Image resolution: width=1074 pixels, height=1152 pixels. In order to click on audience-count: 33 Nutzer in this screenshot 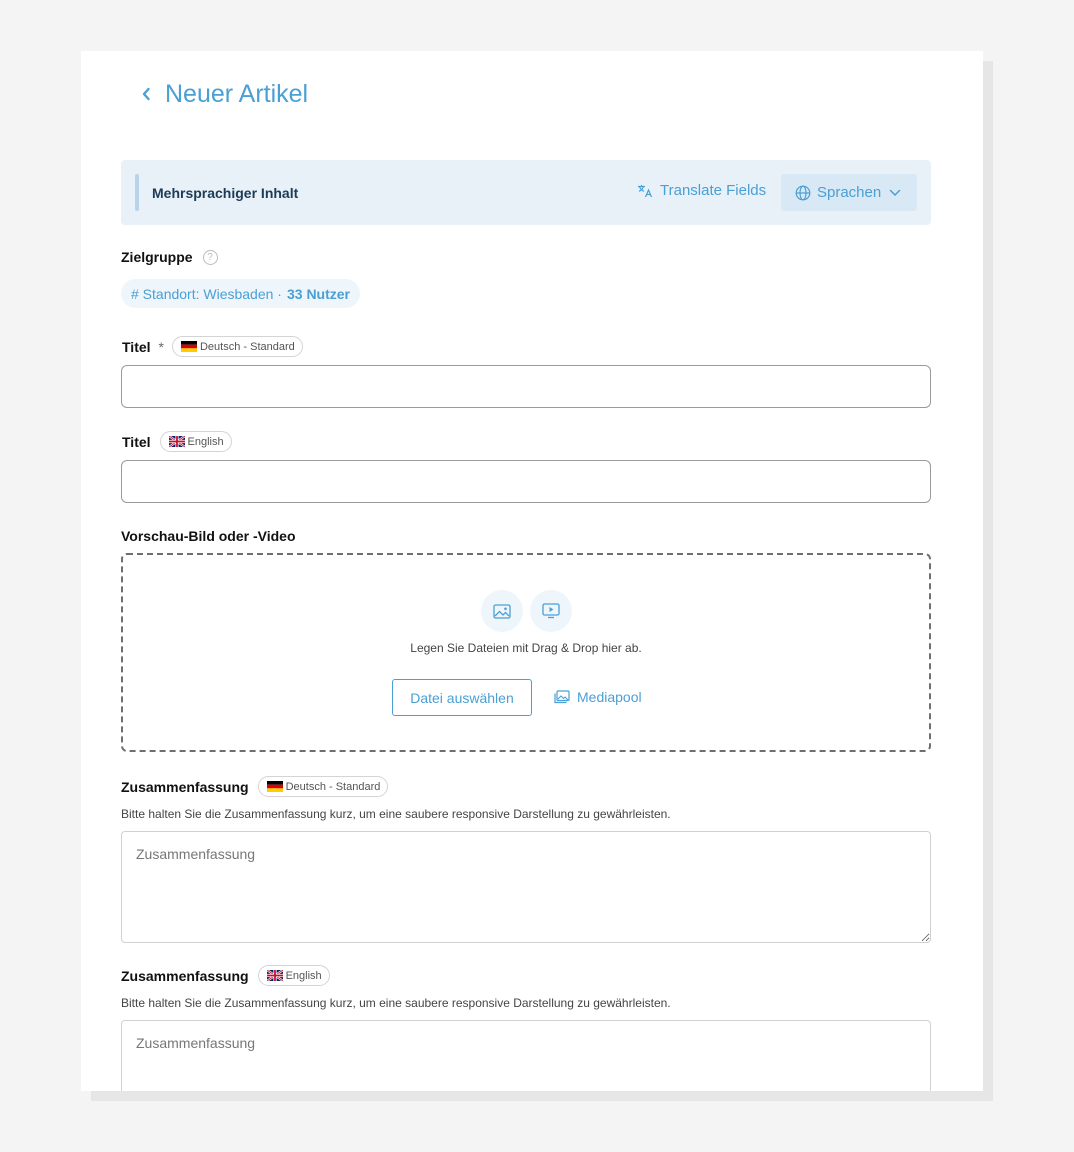, I will do `click(318, 293)`.